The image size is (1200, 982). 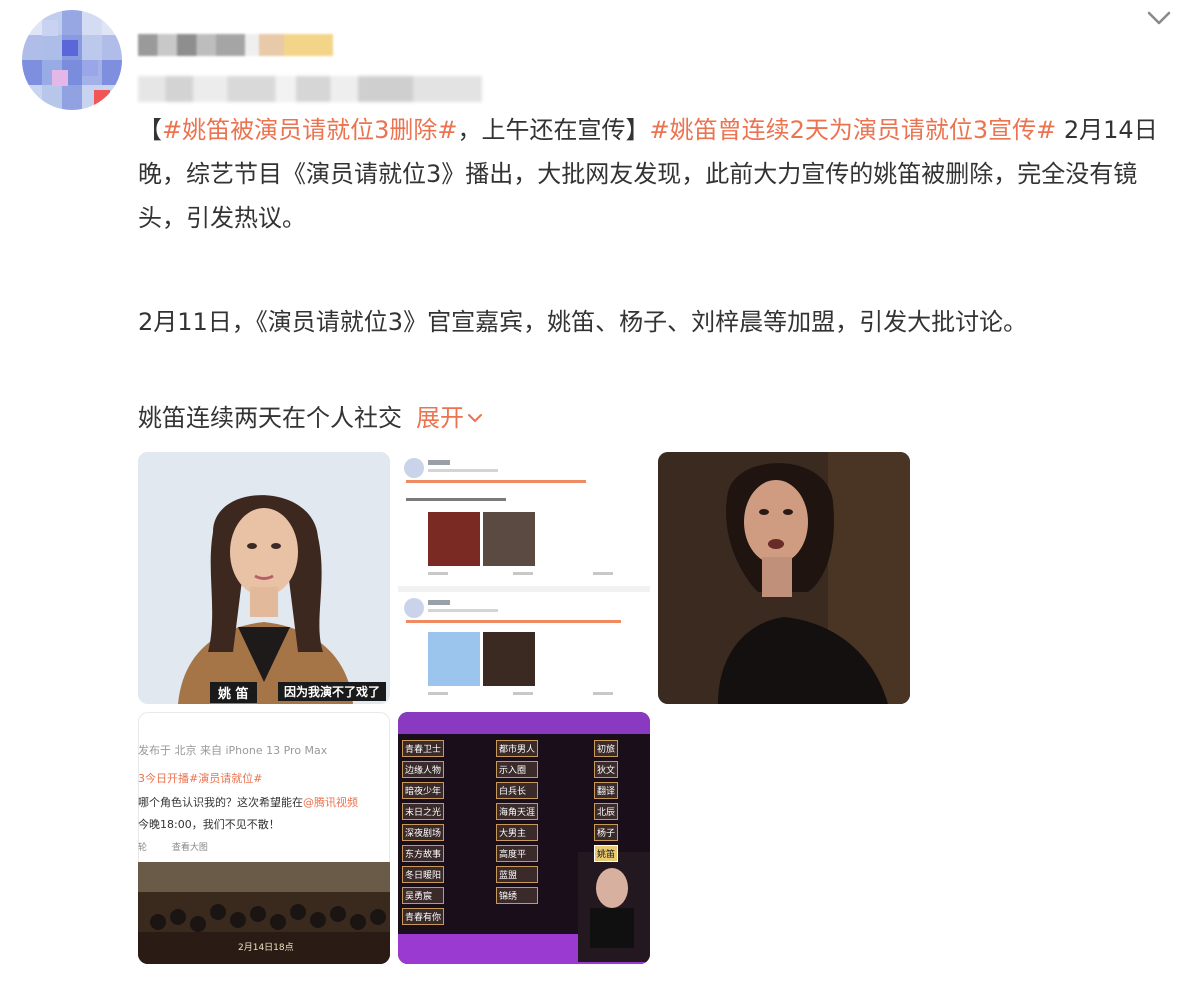 What do you see at coordinates (606, 748) in the screenshot?
I see `board-label: 初旅` at bounding box center [606, 748].